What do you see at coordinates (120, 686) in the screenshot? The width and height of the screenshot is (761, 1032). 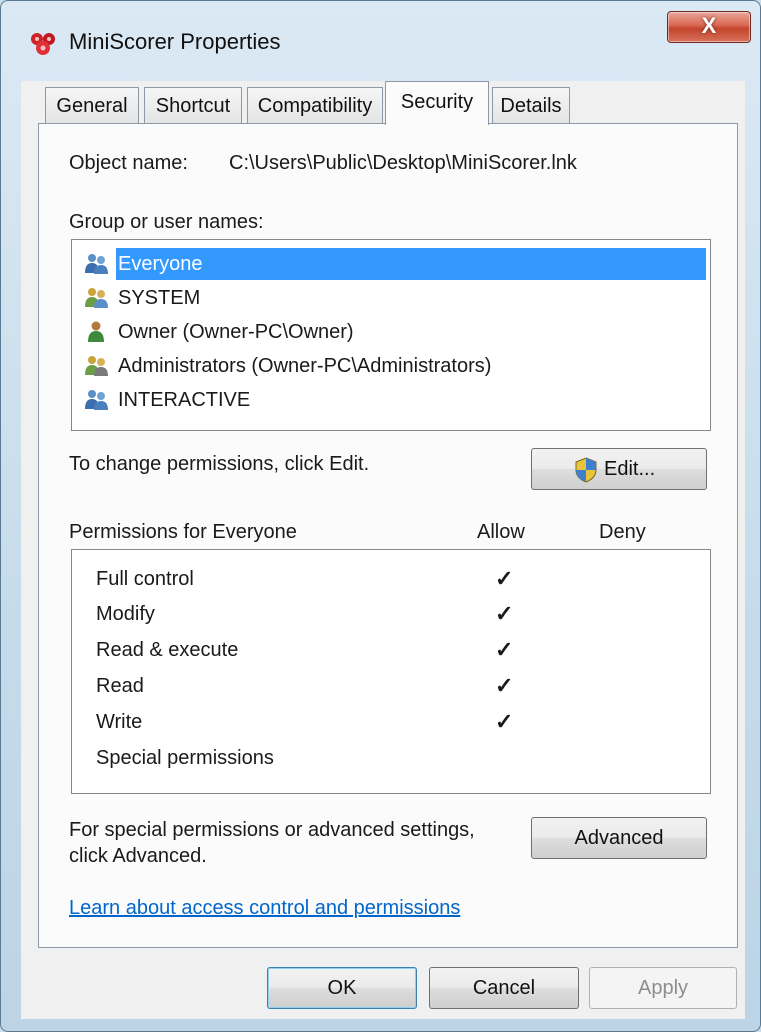 I see `permission-label: Read` at bounding box center [120, 686].